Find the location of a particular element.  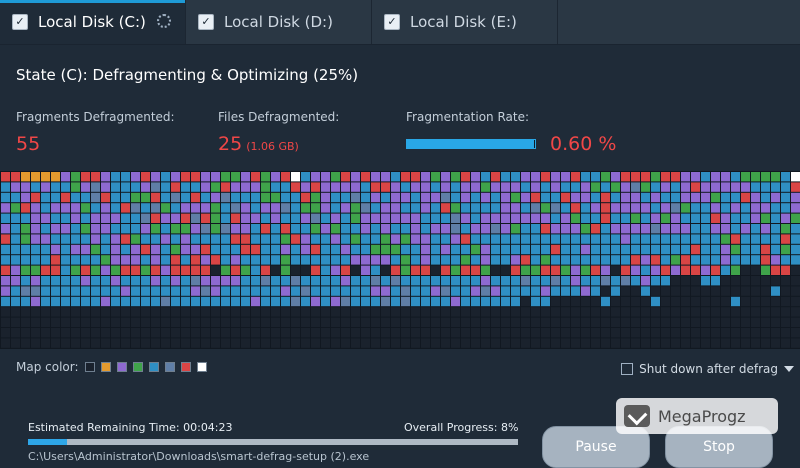

files-value: 25 is located at coordinates (230, 144).